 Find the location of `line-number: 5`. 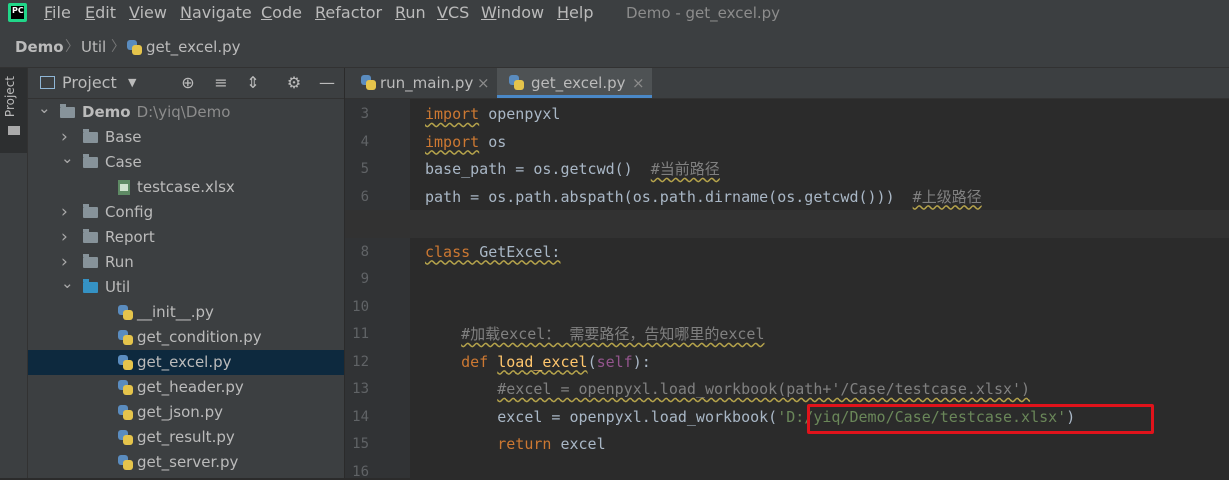

line-number: 5 is located at coordinates (364, 169).